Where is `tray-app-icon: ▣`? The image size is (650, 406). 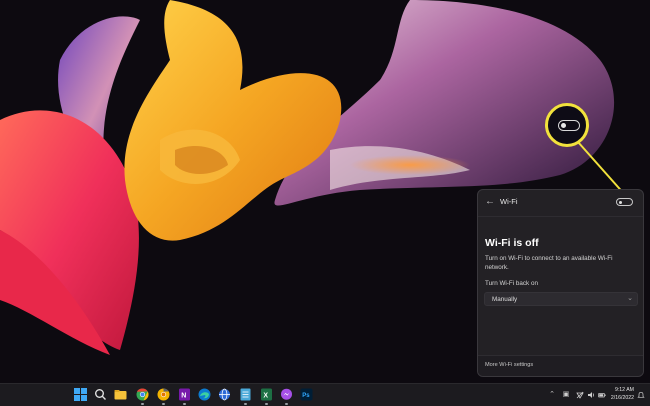
tray-app-icon: ▣ is located at coordinates (566, 395).